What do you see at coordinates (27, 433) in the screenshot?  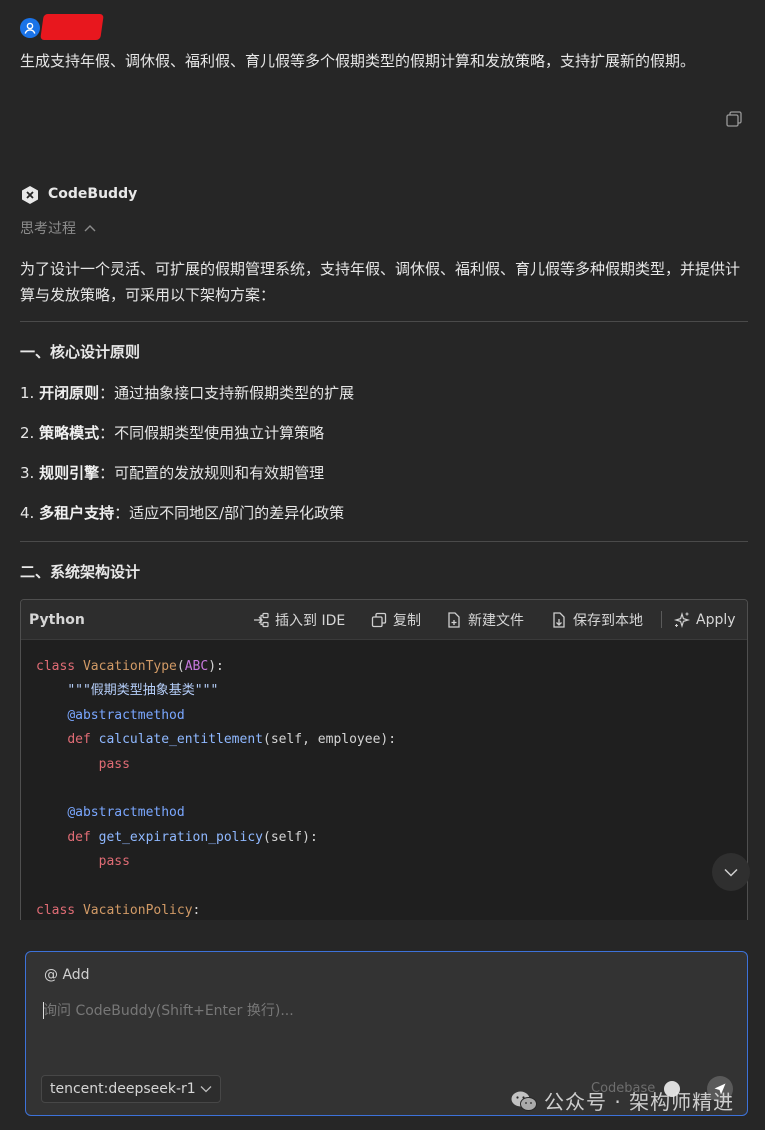 I see `list-number: 2.` at bounding box center [27, 433].